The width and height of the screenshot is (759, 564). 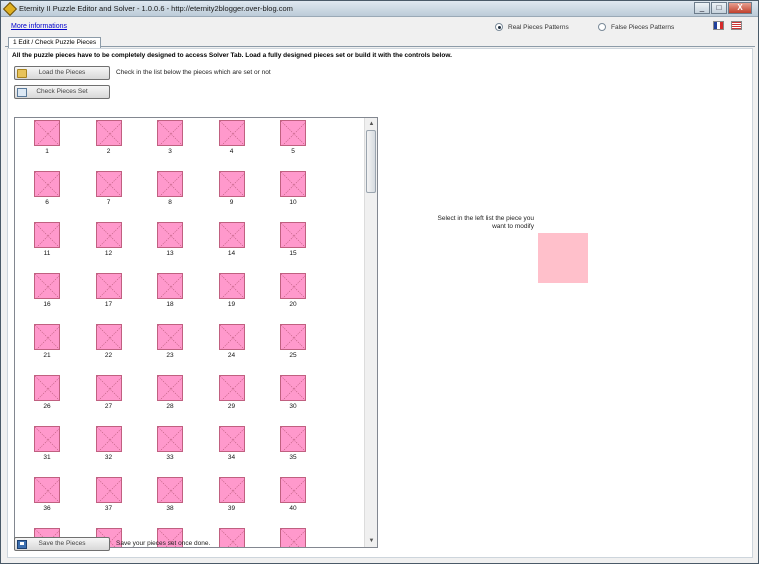 I want to click on tab-edit-check: 1 Edit / Check Puzzle Pieces, so click(x=55, y=42).